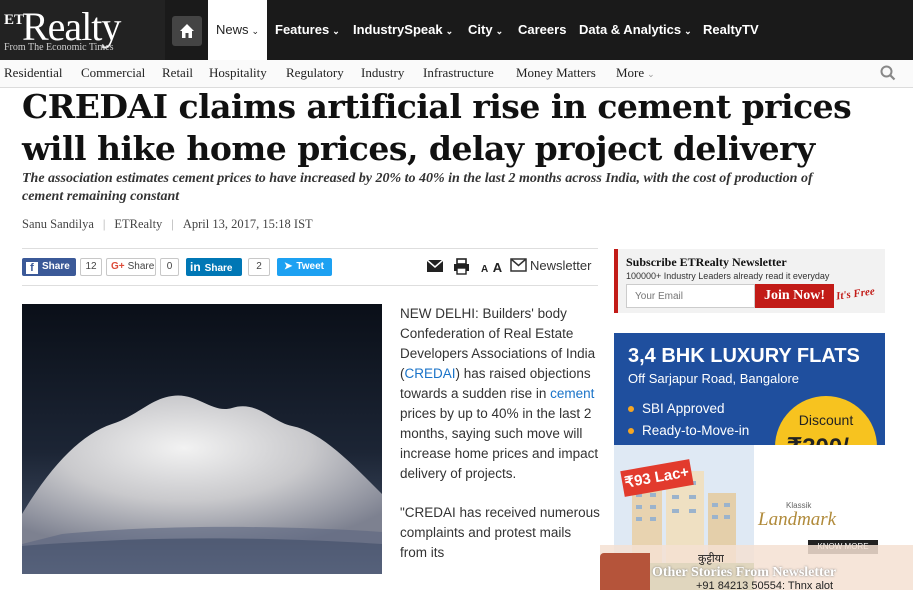 Image resolution: width=913 pixels, height=590 pixels. Describe the element at coordinates (247, 224) in the screenshot. I see `publish-date: April 13, 2017, 15:18 IST` at that location.